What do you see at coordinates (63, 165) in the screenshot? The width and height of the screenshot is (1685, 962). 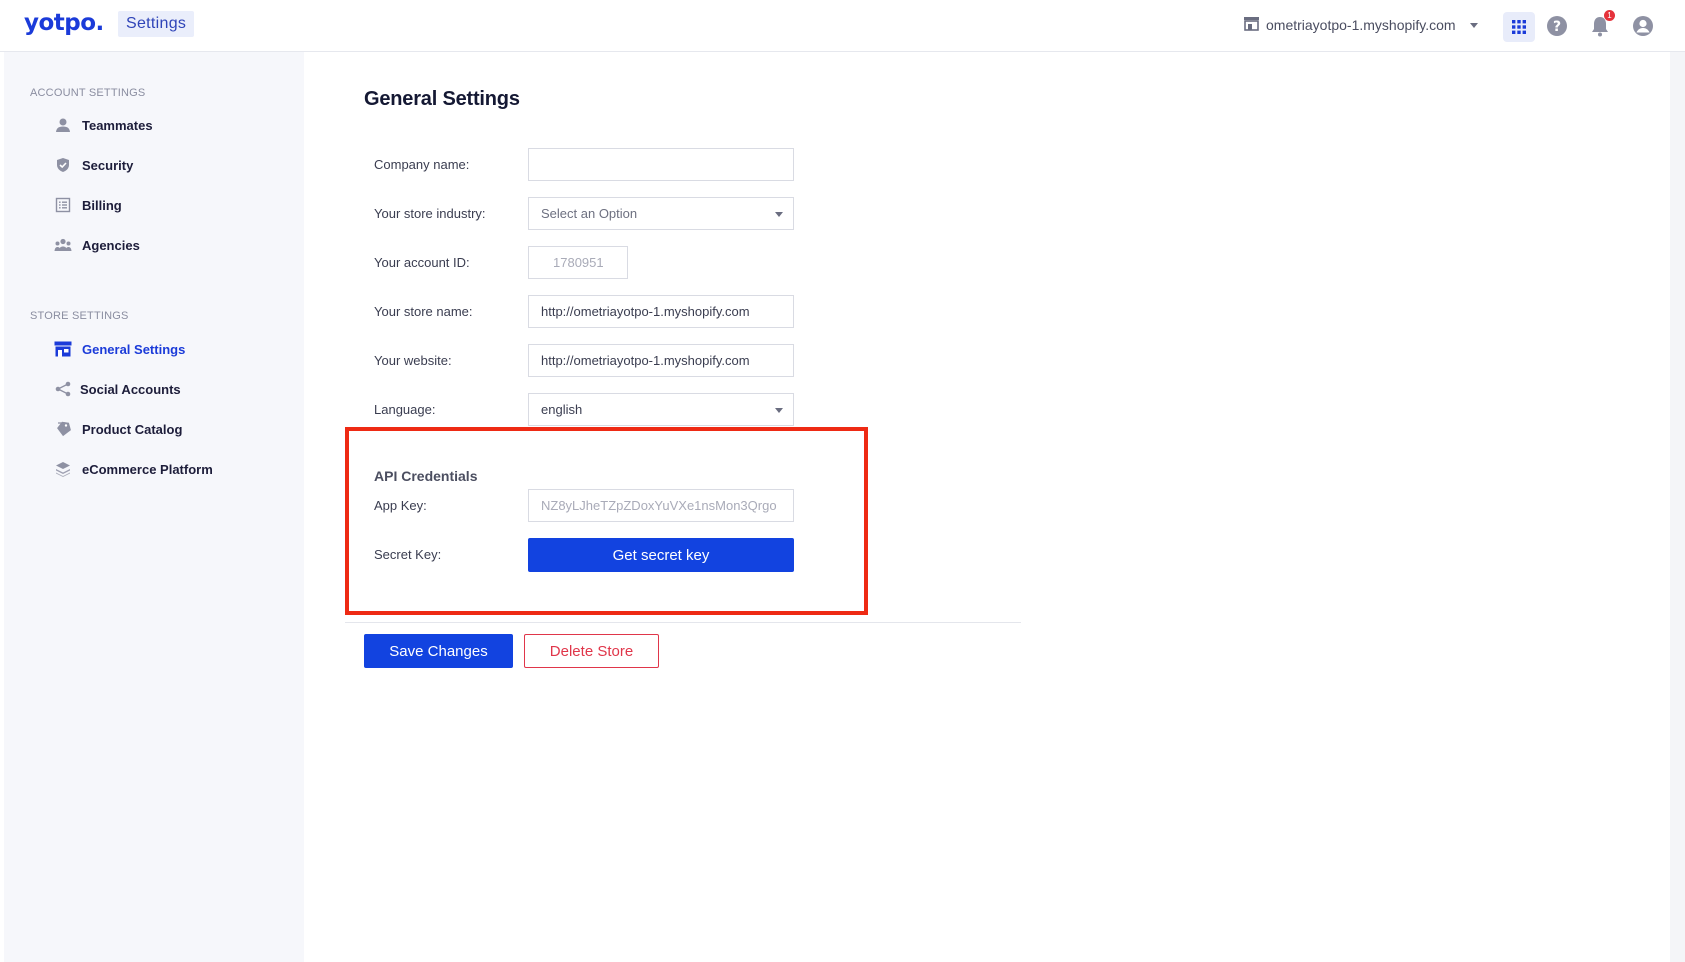 I see `shield-icon` at bounding box center [63, 165].